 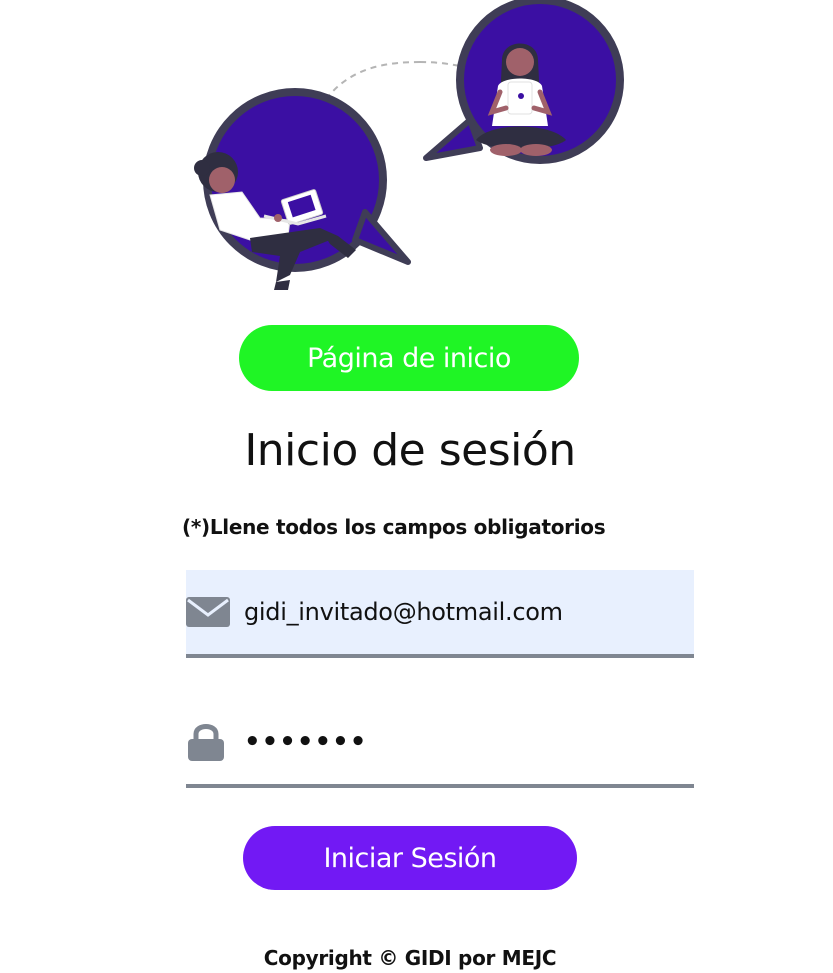 I want to click on password-field-container, so click(x=440, y=744).